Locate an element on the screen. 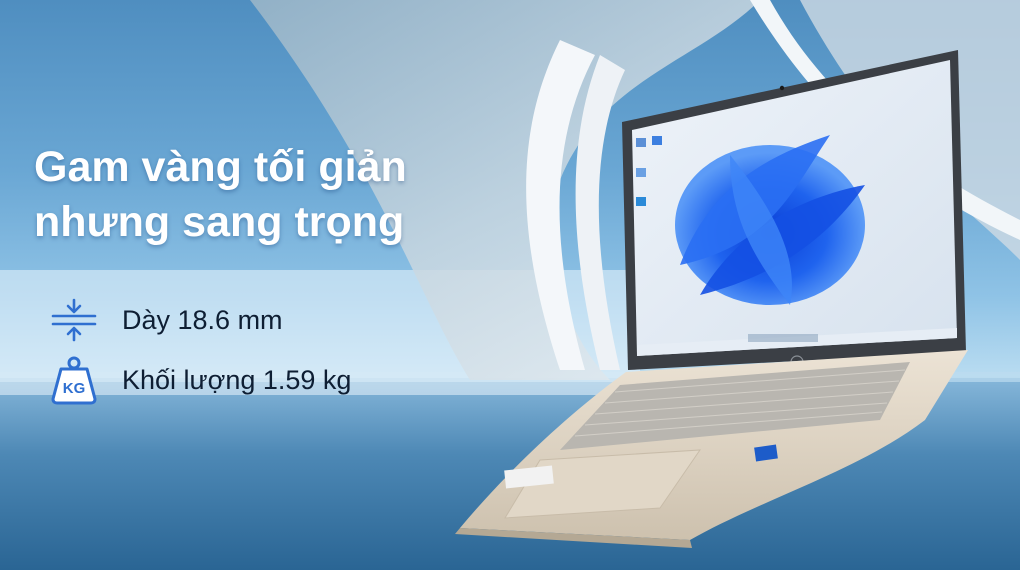 The image size is (1020, 570). thickness-compress-icon is located at coordinates (74, 320).